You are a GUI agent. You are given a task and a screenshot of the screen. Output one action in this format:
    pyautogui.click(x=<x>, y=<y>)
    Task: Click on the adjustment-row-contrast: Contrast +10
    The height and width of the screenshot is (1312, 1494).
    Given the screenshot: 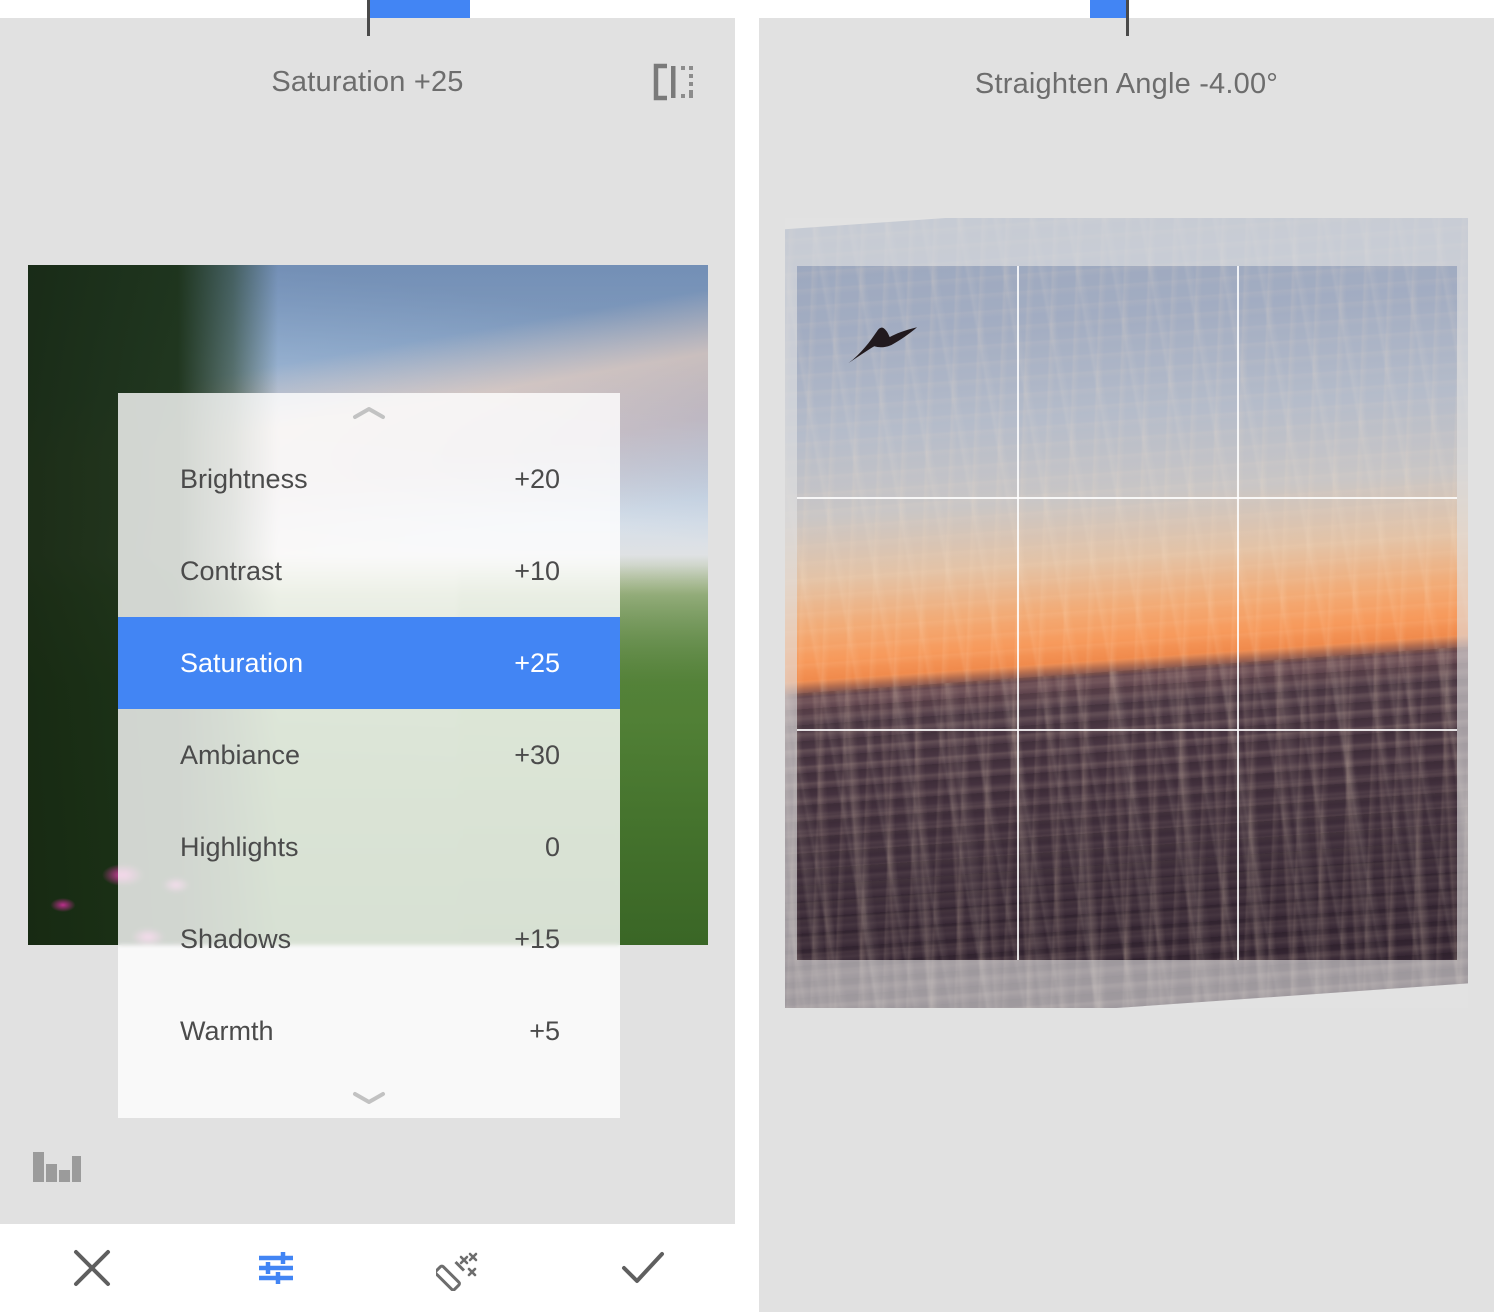 What is the action you would take?
    pyautogui.click(x=369, y=571)
    